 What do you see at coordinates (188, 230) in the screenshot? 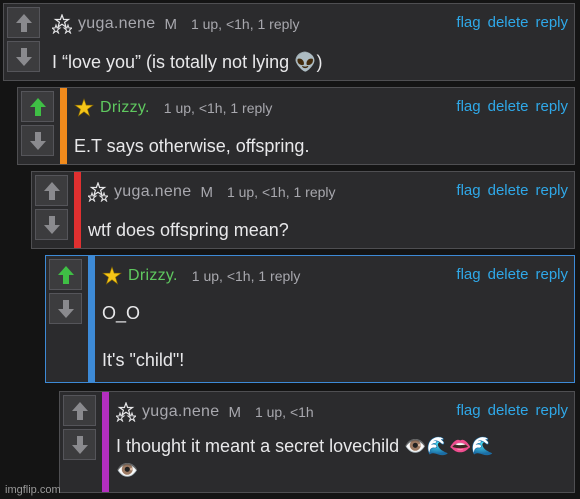
I see `comment-text: wtf does offspring mean?` at bounding box center [188, 230].